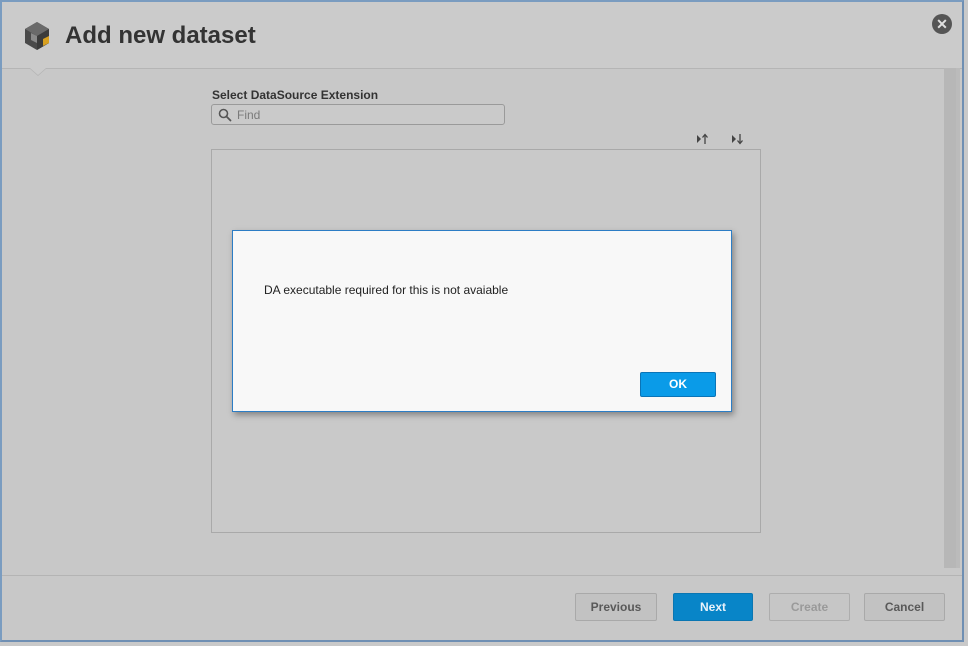  What do you see at coordinates (367, 114) in the screenshot?
I see `search-input` at bounding box center [367, 114].